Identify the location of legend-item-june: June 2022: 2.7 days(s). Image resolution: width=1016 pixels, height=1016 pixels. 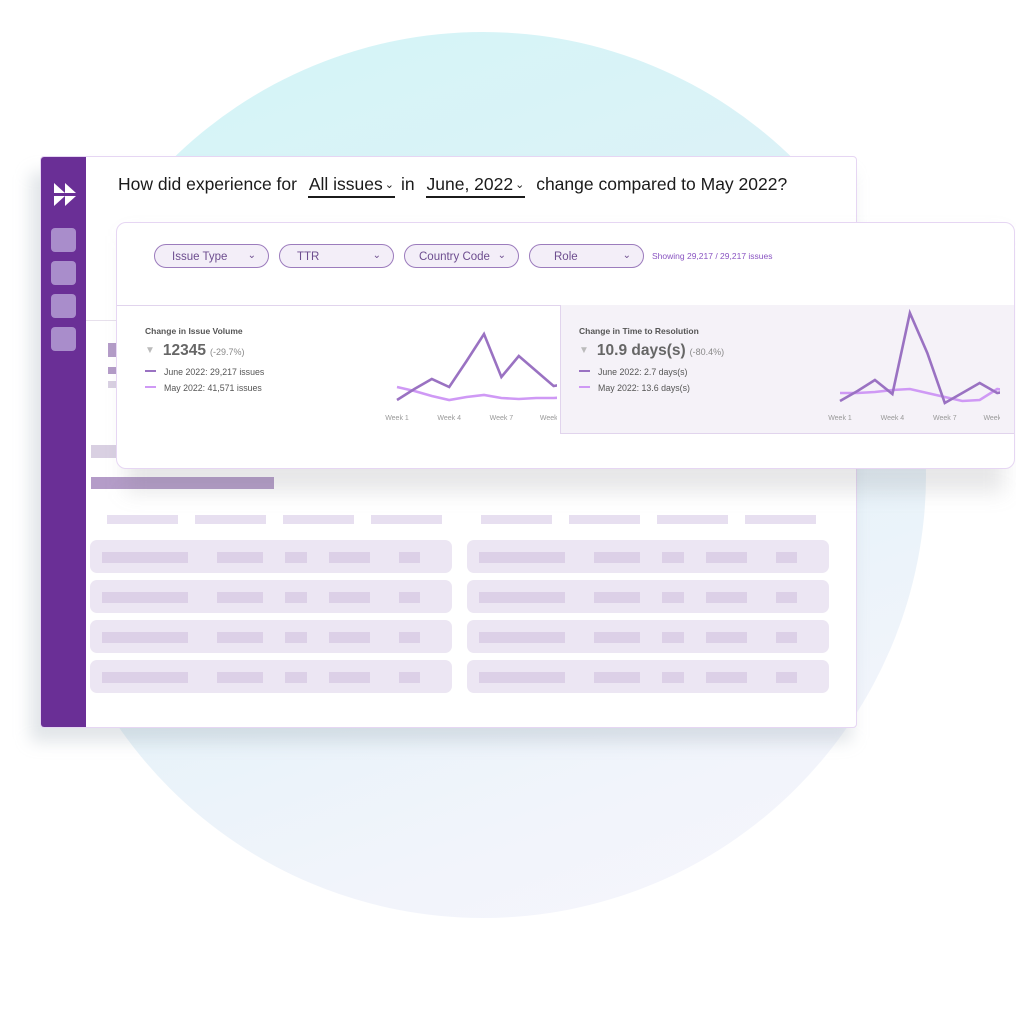
(633, 372).